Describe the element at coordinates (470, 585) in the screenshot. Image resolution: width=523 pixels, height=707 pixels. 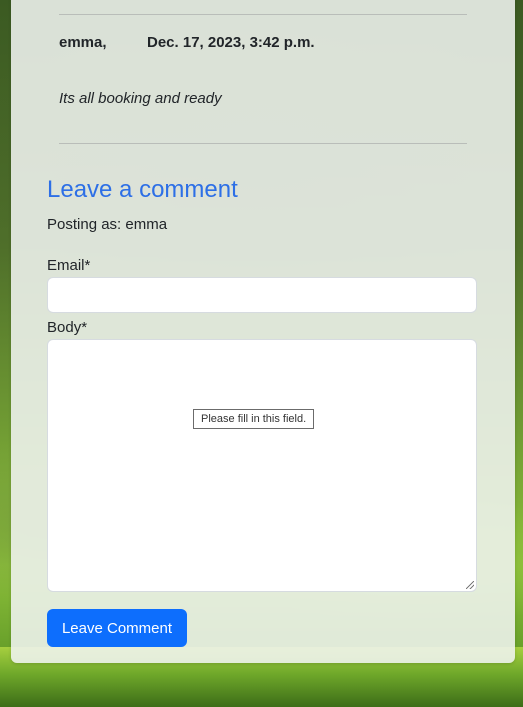
I see `resize-handle-icon` at that location.